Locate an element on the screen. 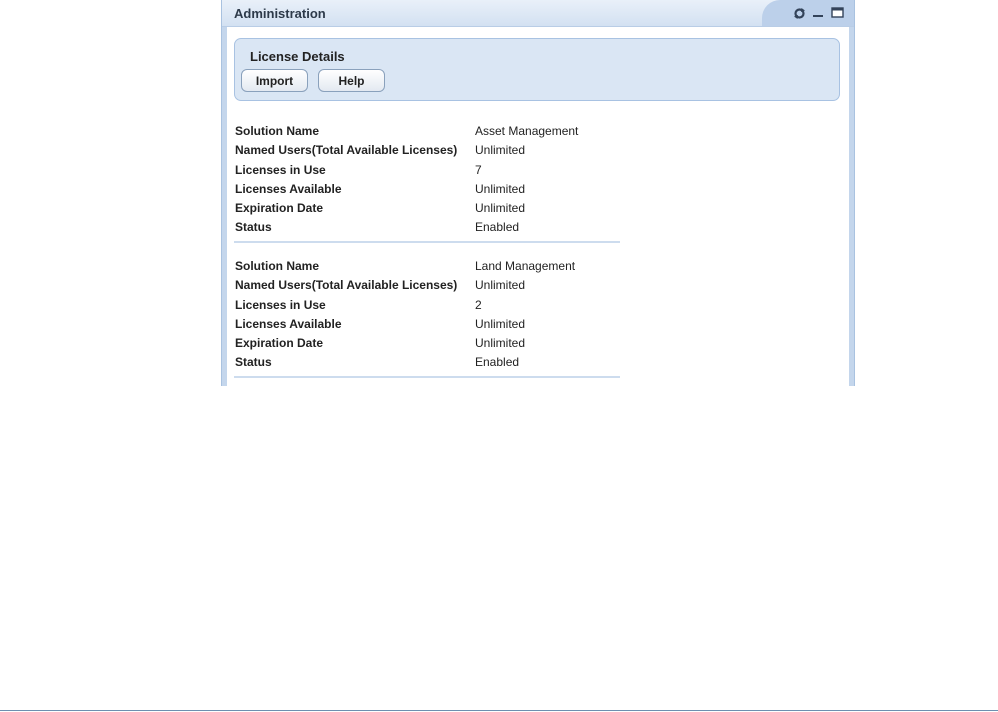 The height and width of the screenshot is (712, 998). import-button: Import is located at coordinates (274, 80).